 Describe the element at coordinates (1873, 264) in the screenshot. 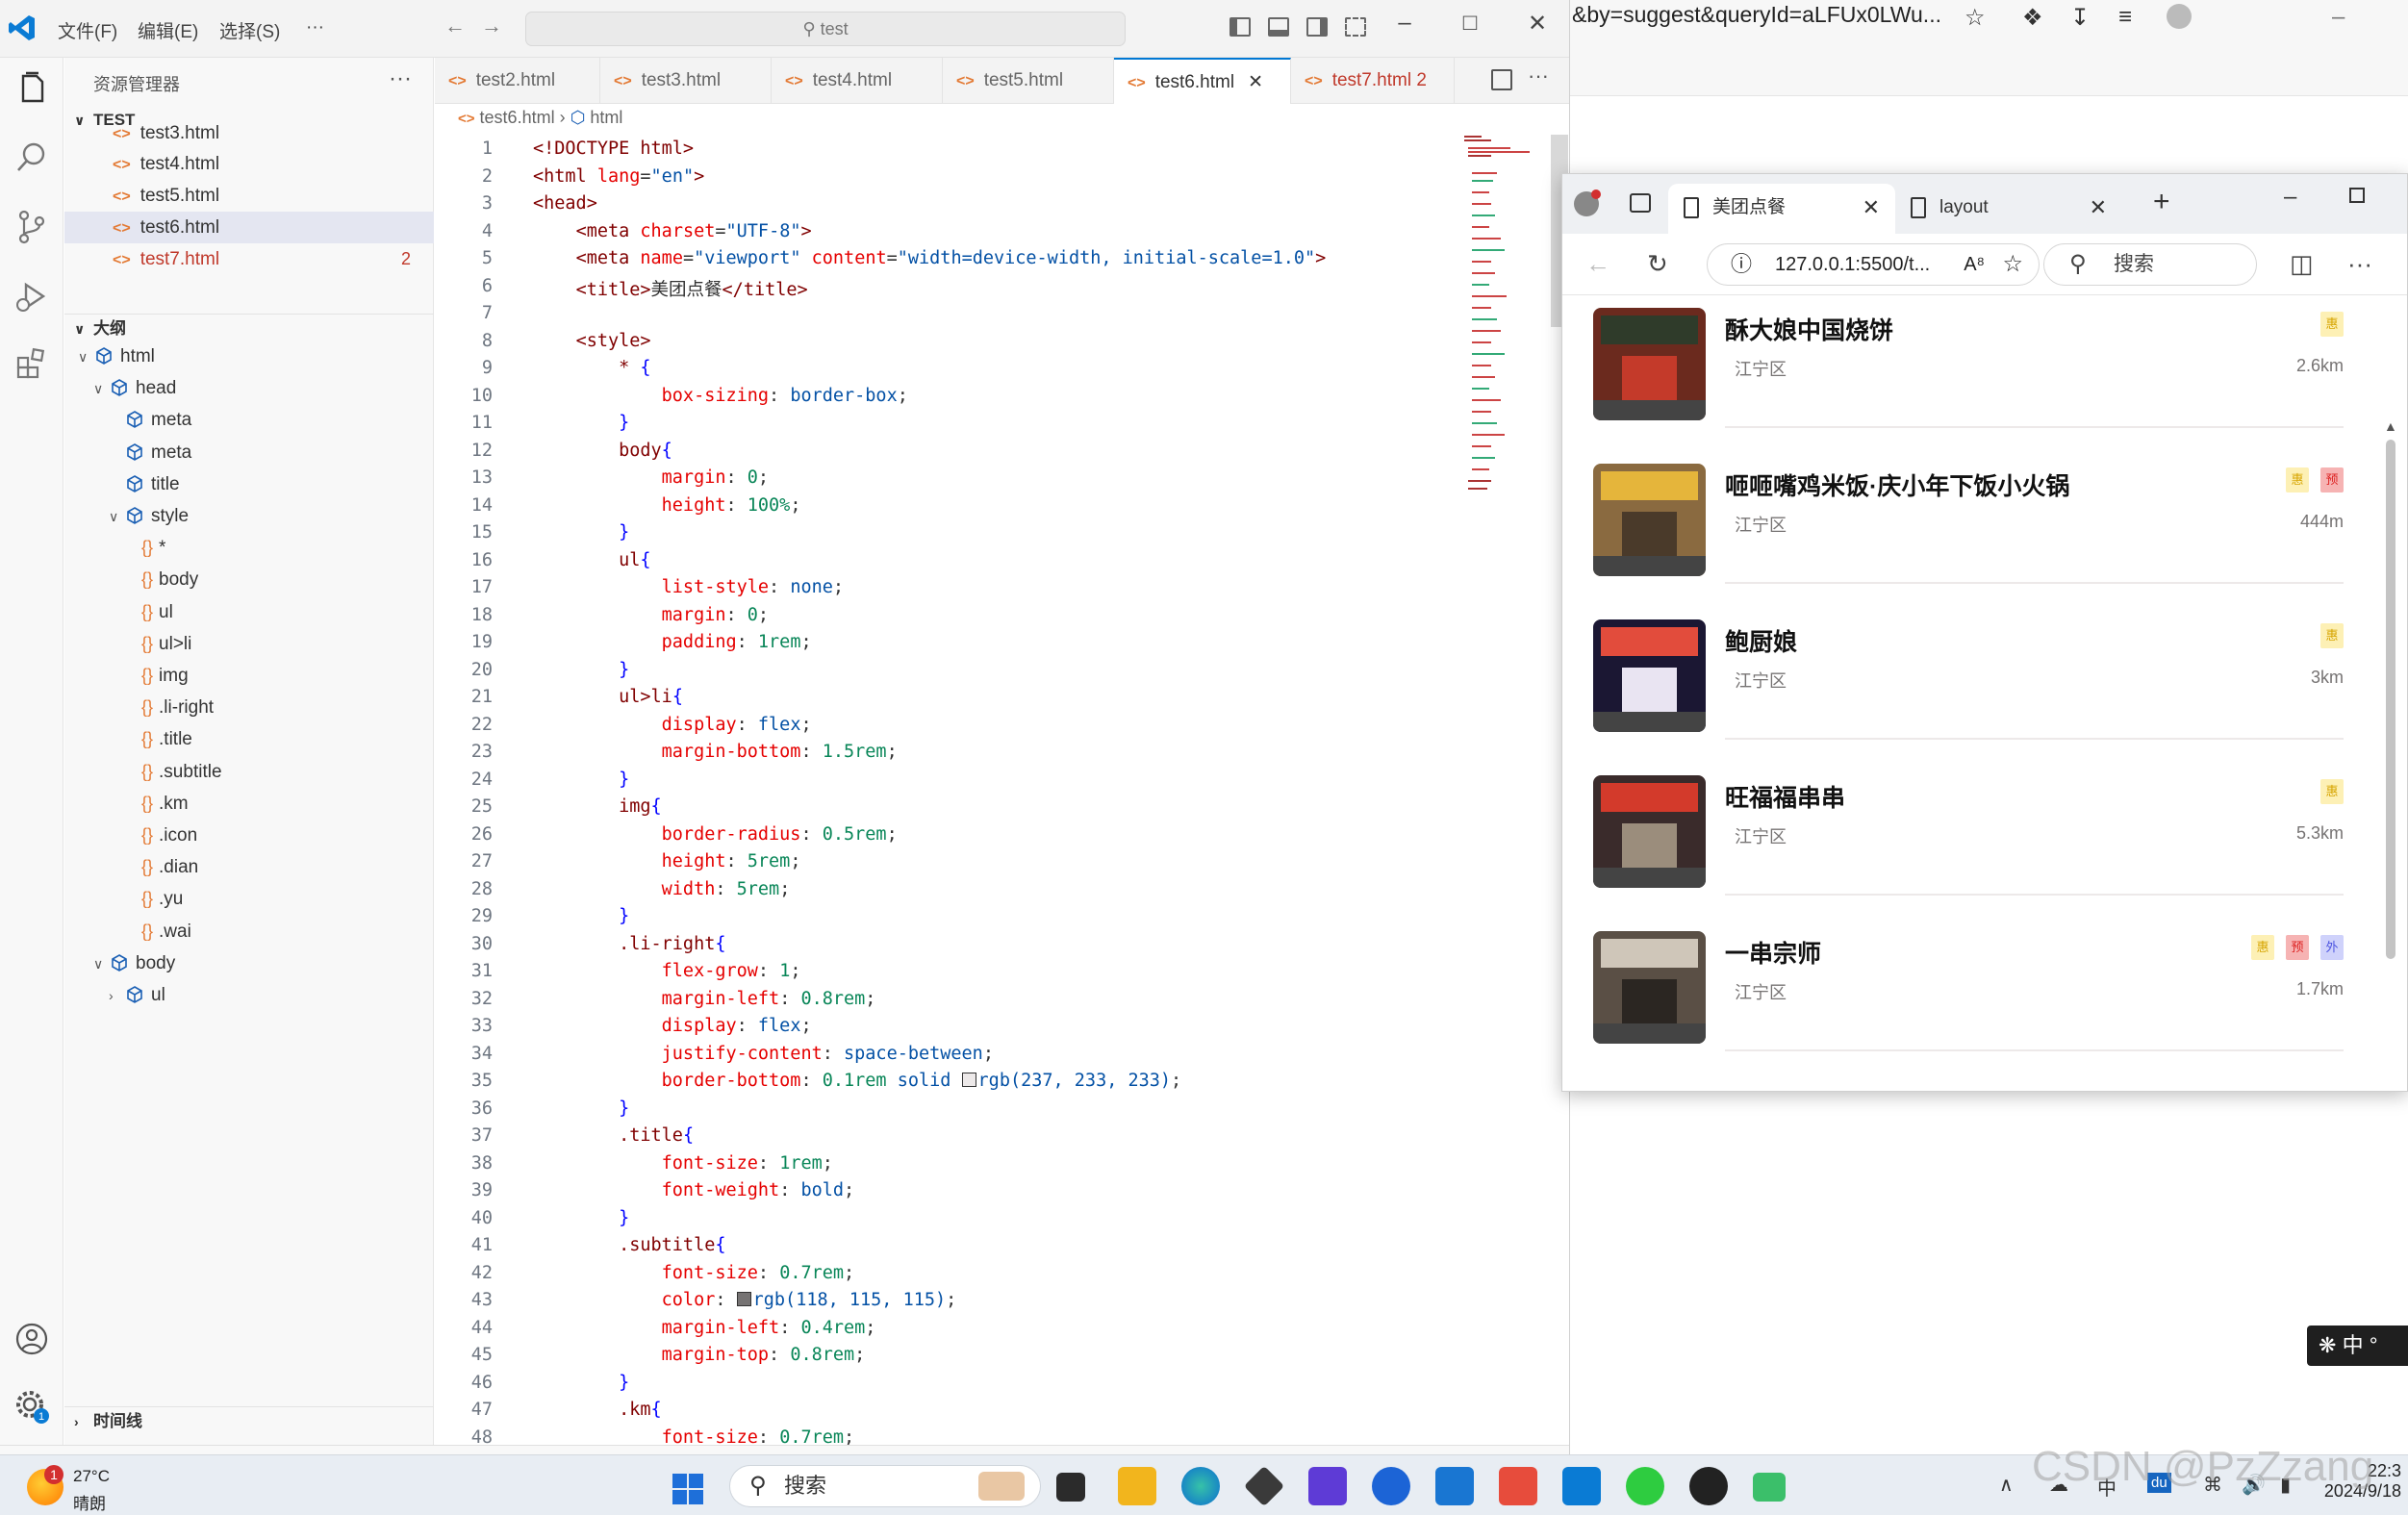

I see `address-bar: ⓘ 127.0.0.1:5500/t... A⁸ ☆` at that location.